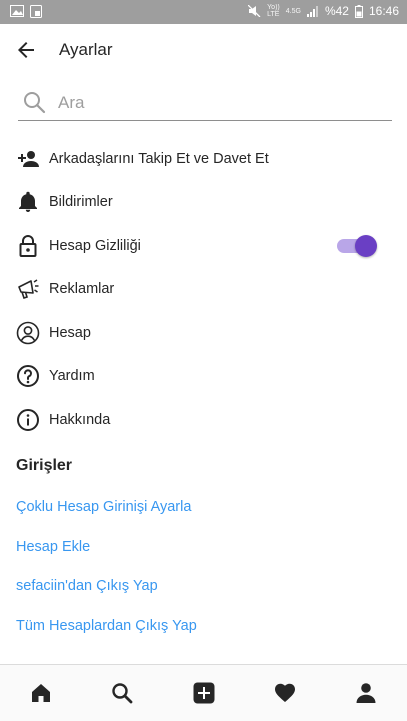 The height and width of the screenshot is (721, 407). Describe the element at coordinates (44, 465) in the screenshot. I see `logins-section-title: Girişler` at that location.